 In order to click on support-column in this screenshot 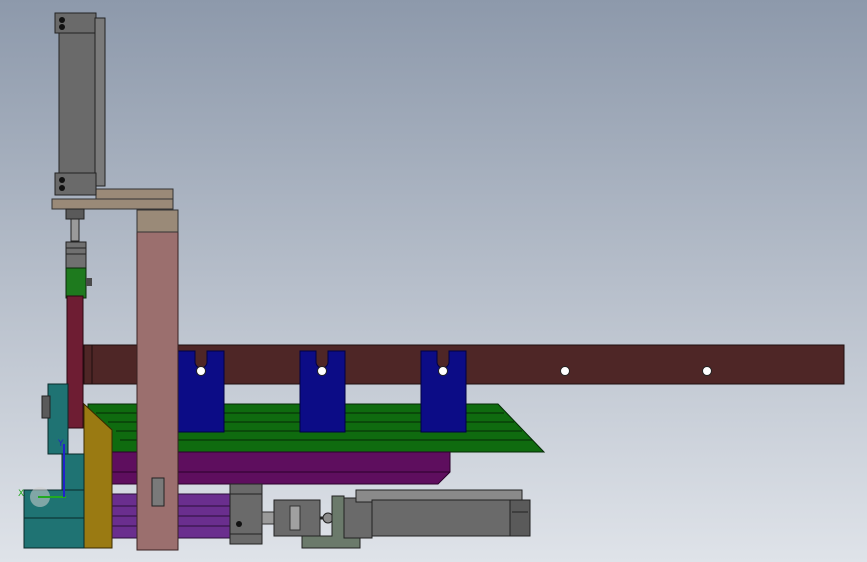, I will do `click(157, 380)`.